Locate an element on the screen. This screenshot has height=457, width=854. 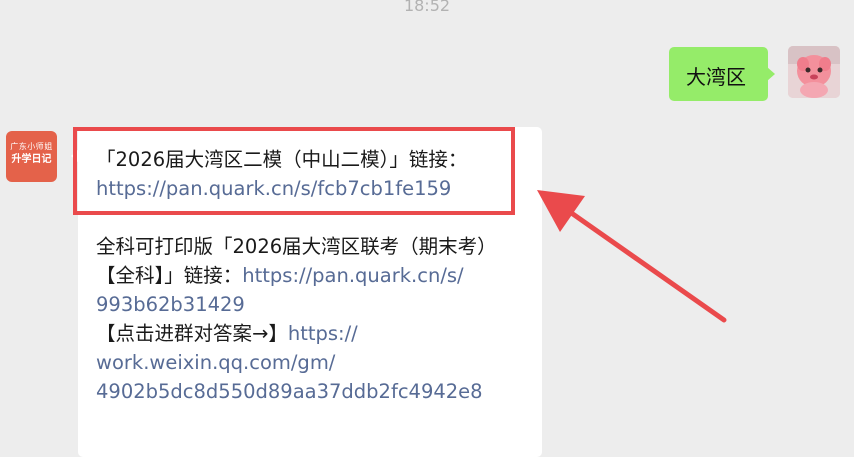
sender-avatar-line2: 升学日记 is located at coordinates (31, 159).